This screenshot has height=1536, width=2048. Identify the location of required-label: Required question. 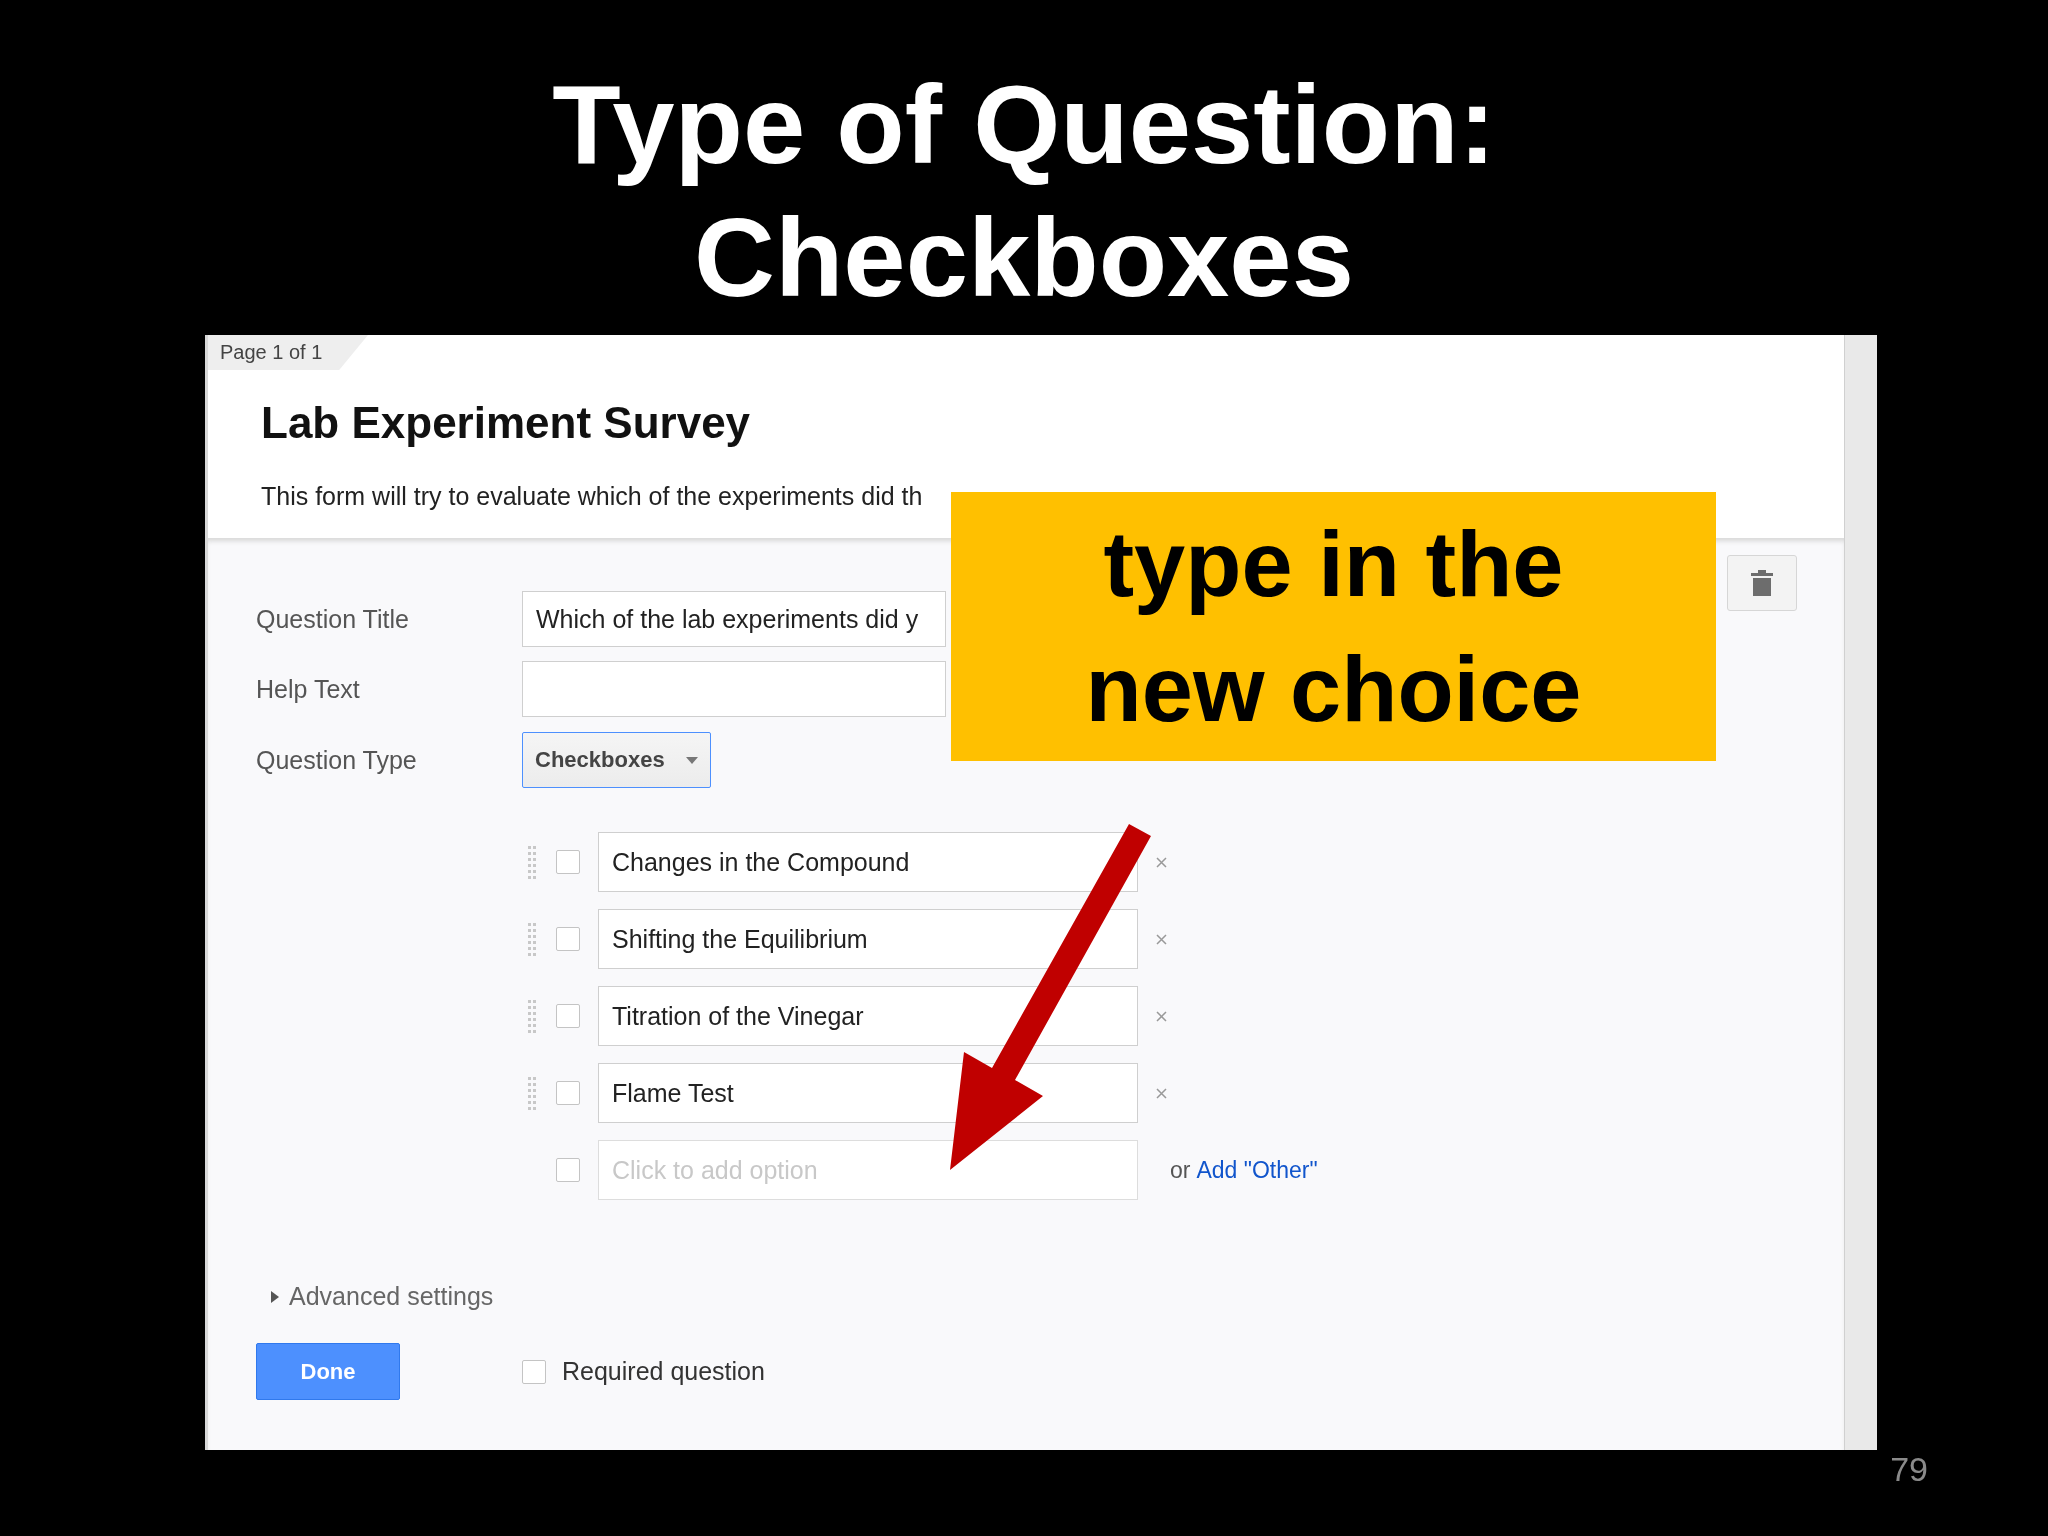
(663, 1371).